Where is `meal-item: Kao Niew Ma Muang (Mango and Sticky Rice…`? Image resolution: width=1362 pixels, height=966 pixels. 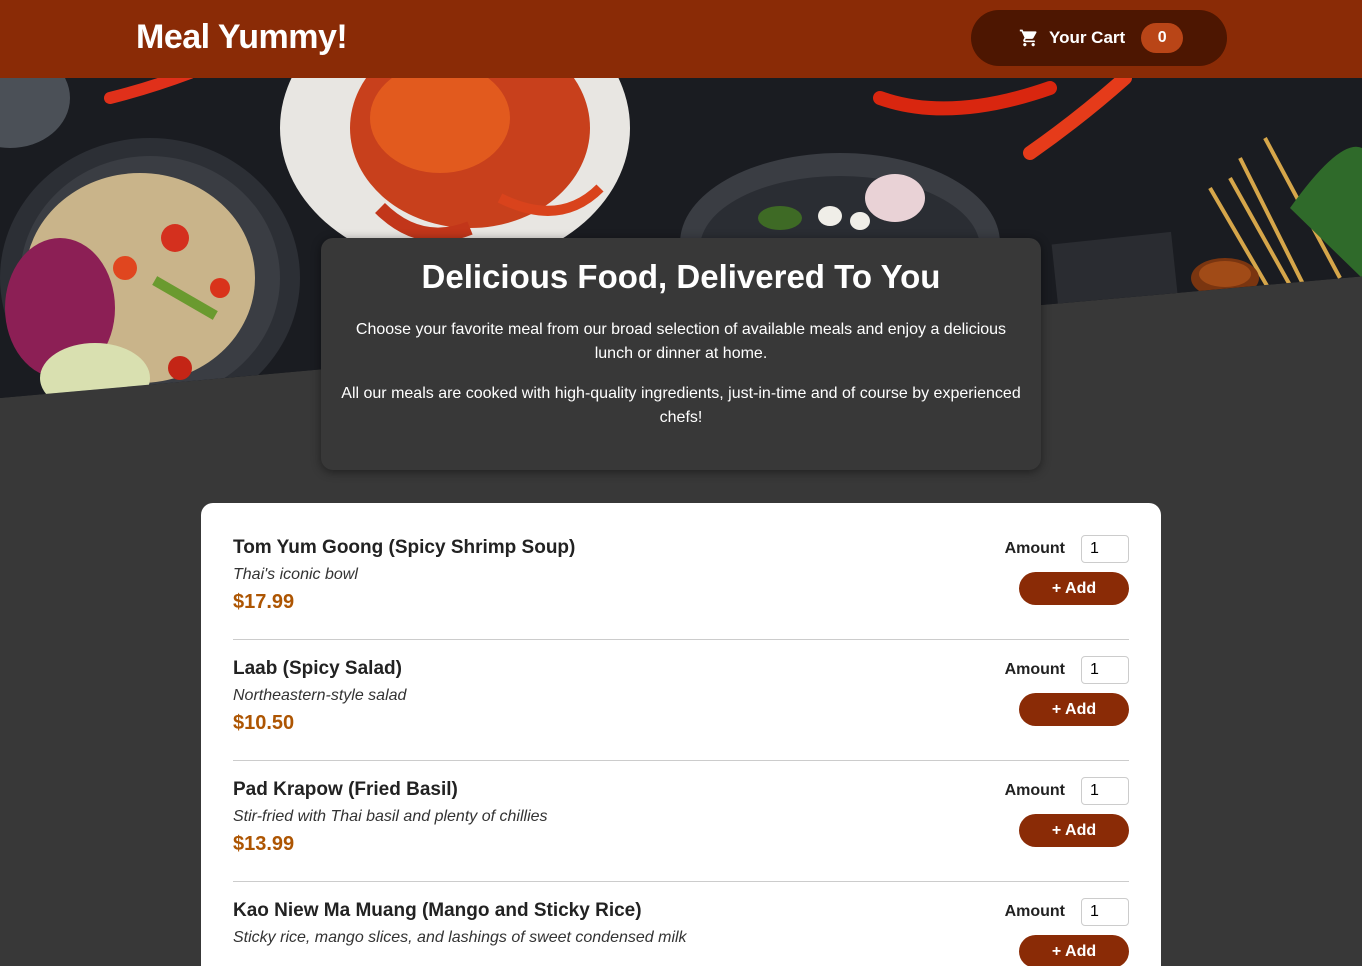
meal-item: Kao Niew Ma Muang (Mango and Sticky Rice… is located at coordinates (681, 924).